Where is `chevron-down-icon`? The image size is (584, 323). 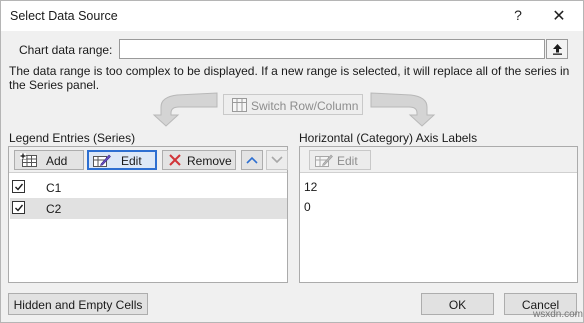
chevron-down-icon is located at coordinates (277, 160).